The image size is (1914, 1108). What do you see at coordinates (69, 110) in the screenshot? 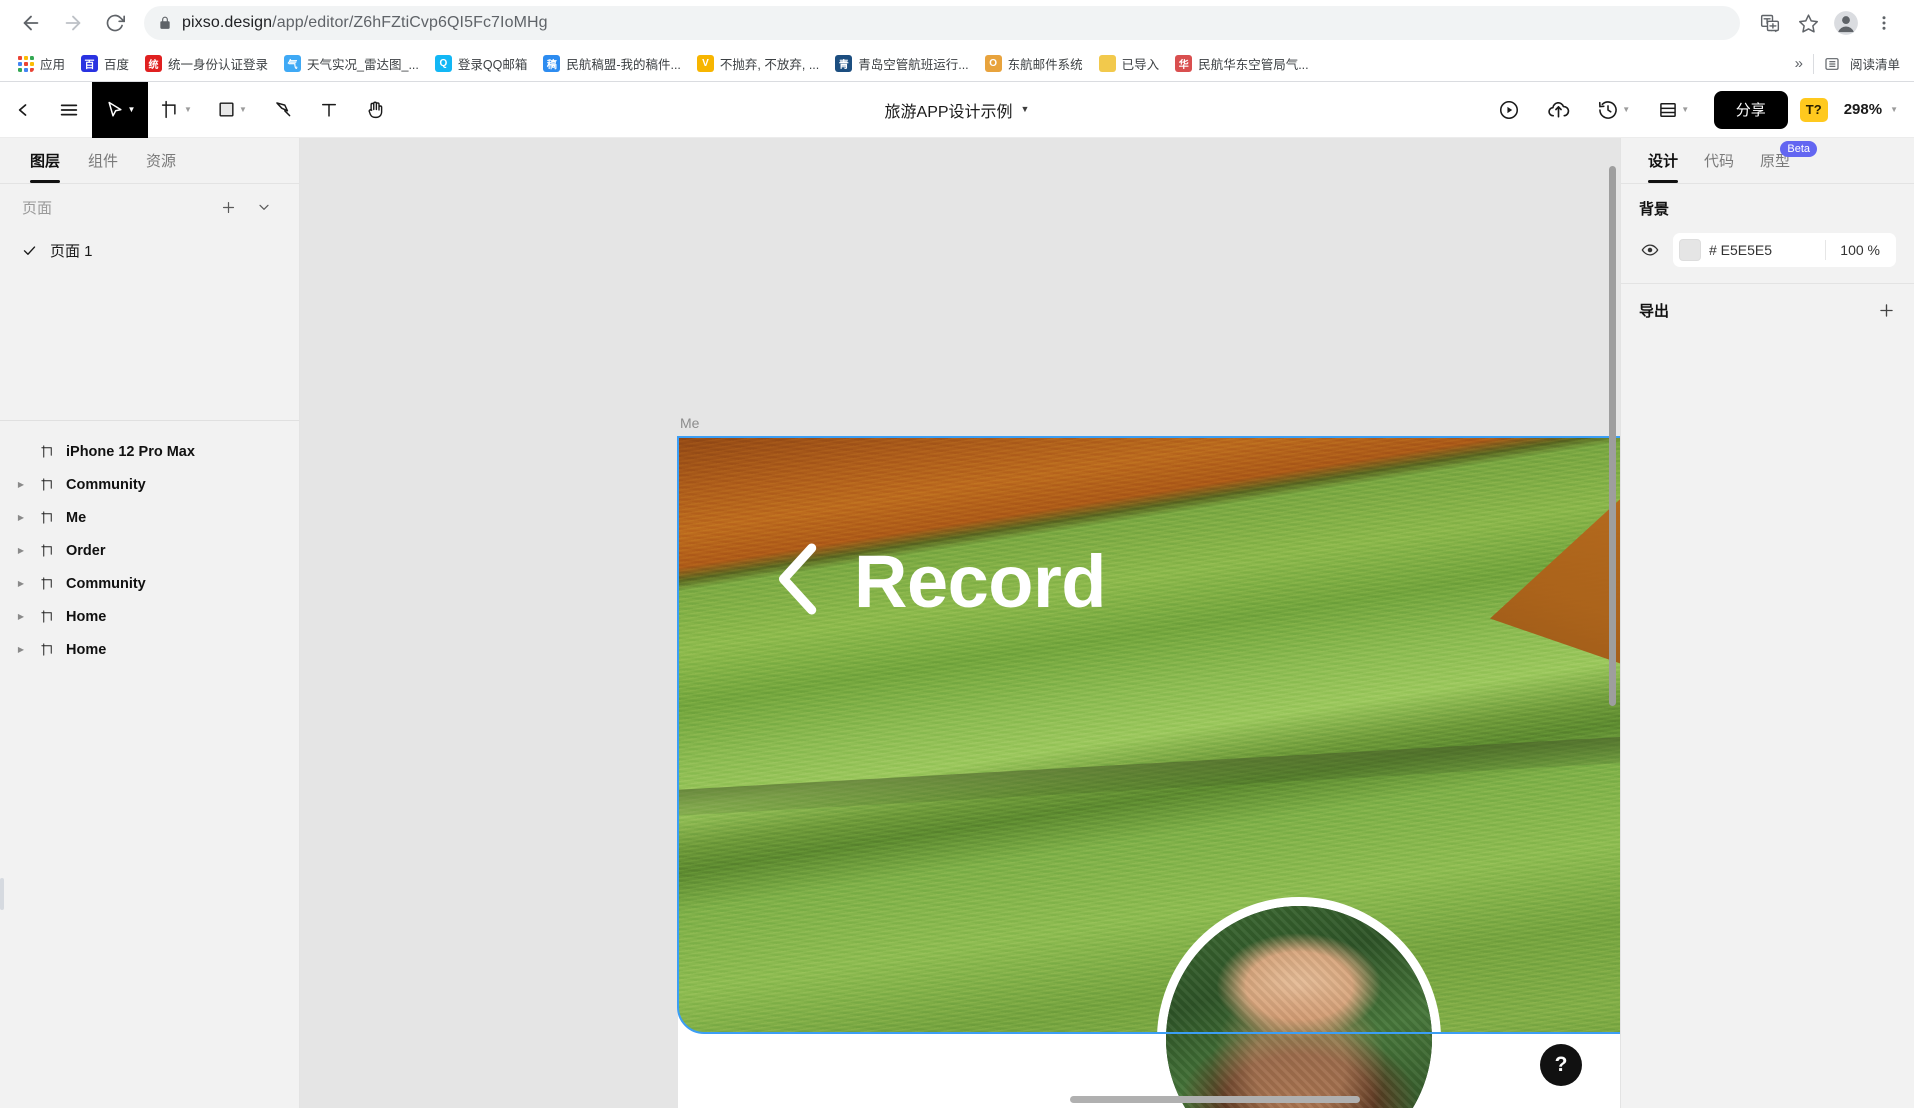
I see `hamburger-menu-icon` at bounding box center [69, 110].